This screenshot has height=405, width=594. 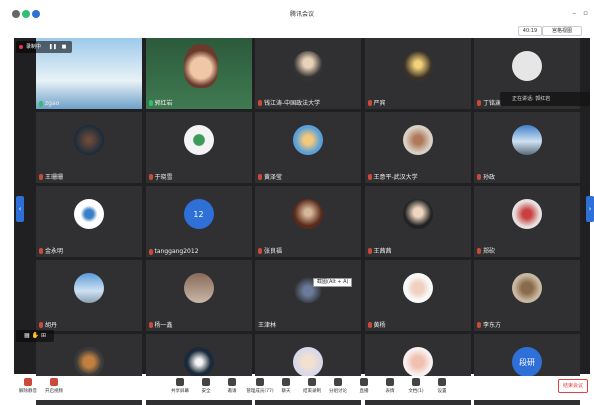 What do you see at coordinates (390, 386) in the screenshot?
I see `toolbar-button-emoji: 表情` at bounding box center [390, 386].